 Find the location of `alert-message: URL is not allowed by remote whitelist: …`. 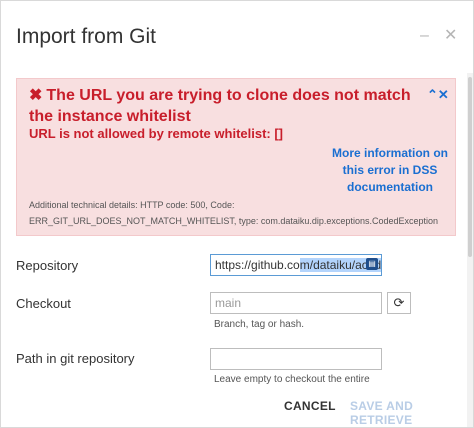

alert-message: URL is not allowed by remote whitelist: … is located at coordinates (156, 133).